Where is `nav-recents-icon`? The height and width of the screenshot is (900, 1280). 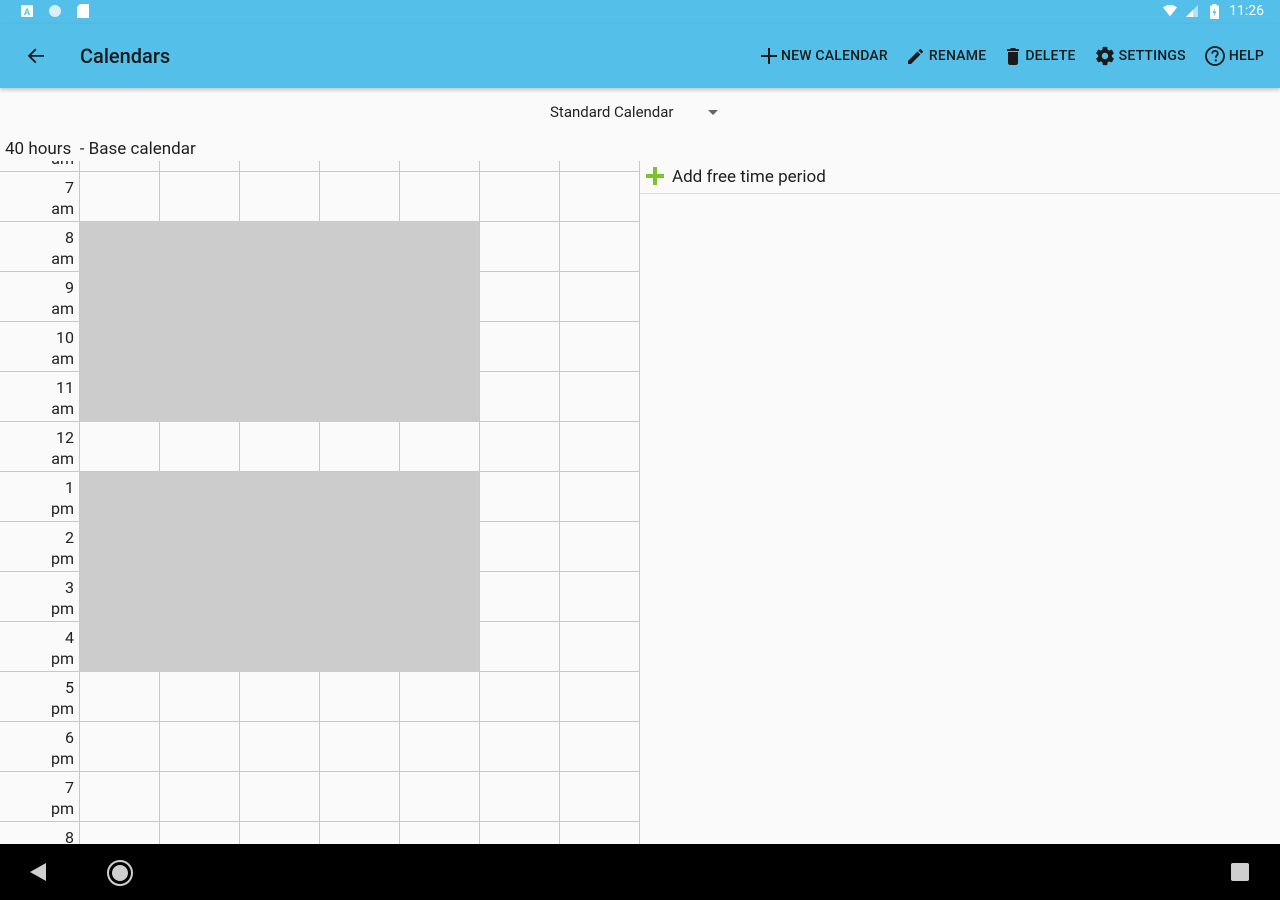
nav-recents-icon is located at coordinates (1240, 872).